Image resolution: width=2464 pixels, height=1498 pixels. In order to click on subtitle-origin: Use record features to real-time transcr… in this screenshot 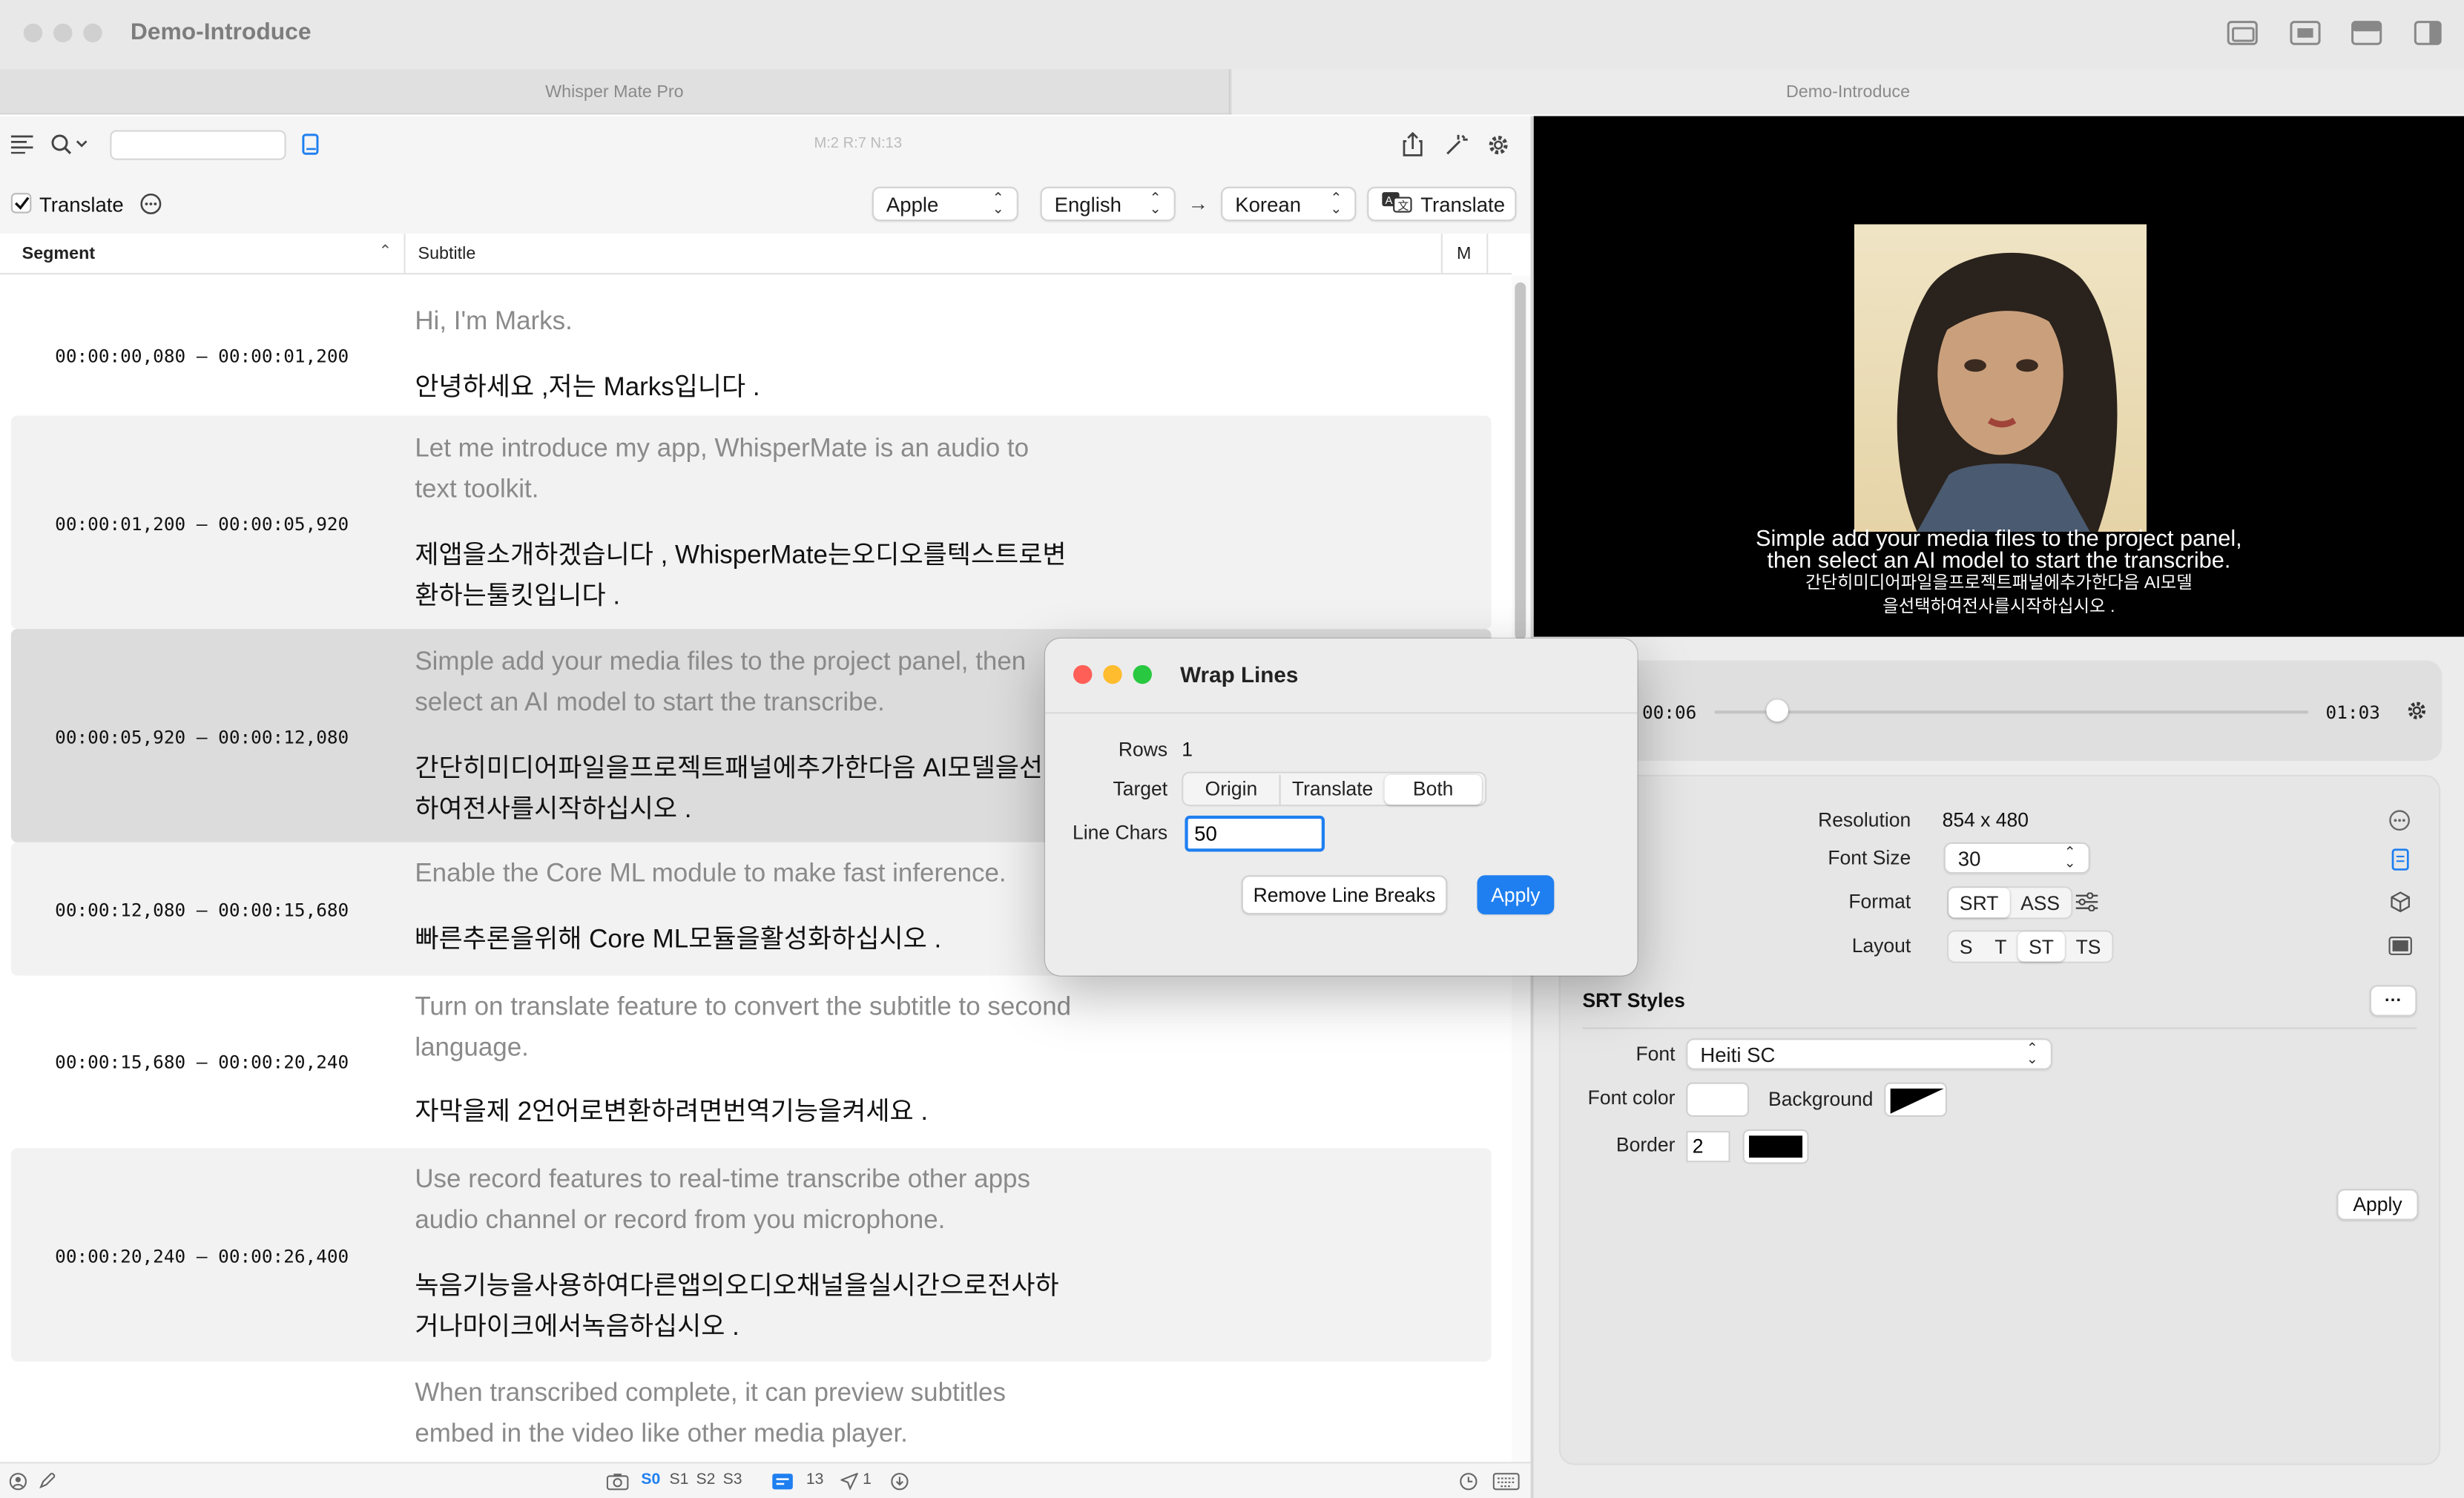, I will do `click(745, 1201)`.